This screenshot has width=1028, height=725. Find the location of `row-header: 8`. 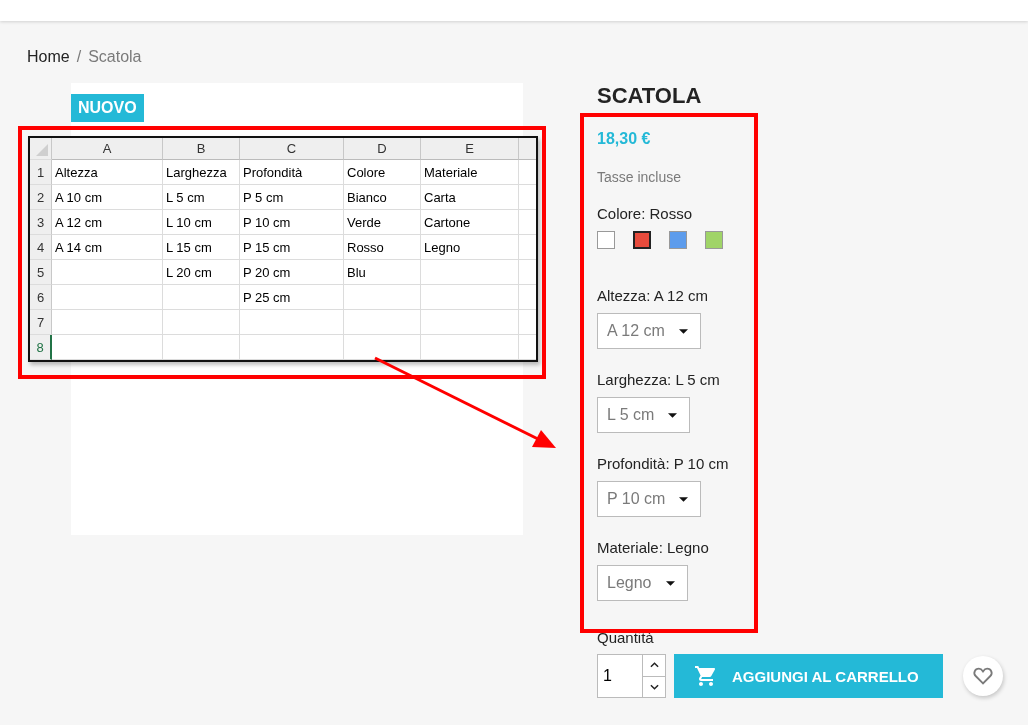

row-header: 8 is located at coordinates (41, 347).